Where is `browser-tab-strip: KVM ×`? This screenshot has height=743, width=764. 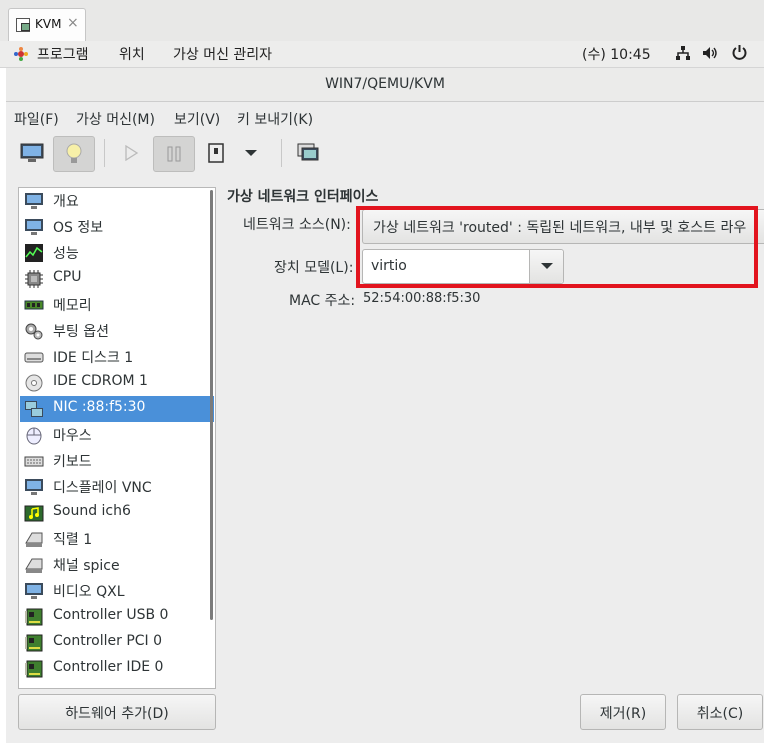
browser-tab-strip: KVM × is located at coordinates (382, 21).